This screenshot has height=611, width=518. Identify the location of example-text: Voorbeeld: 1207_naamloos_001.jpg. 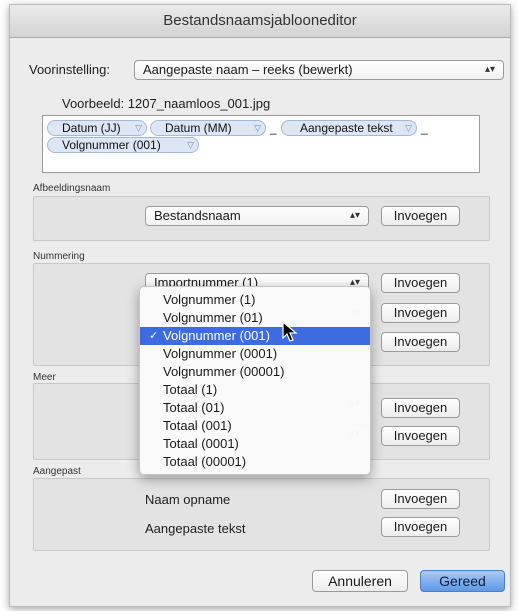
(166, 103).